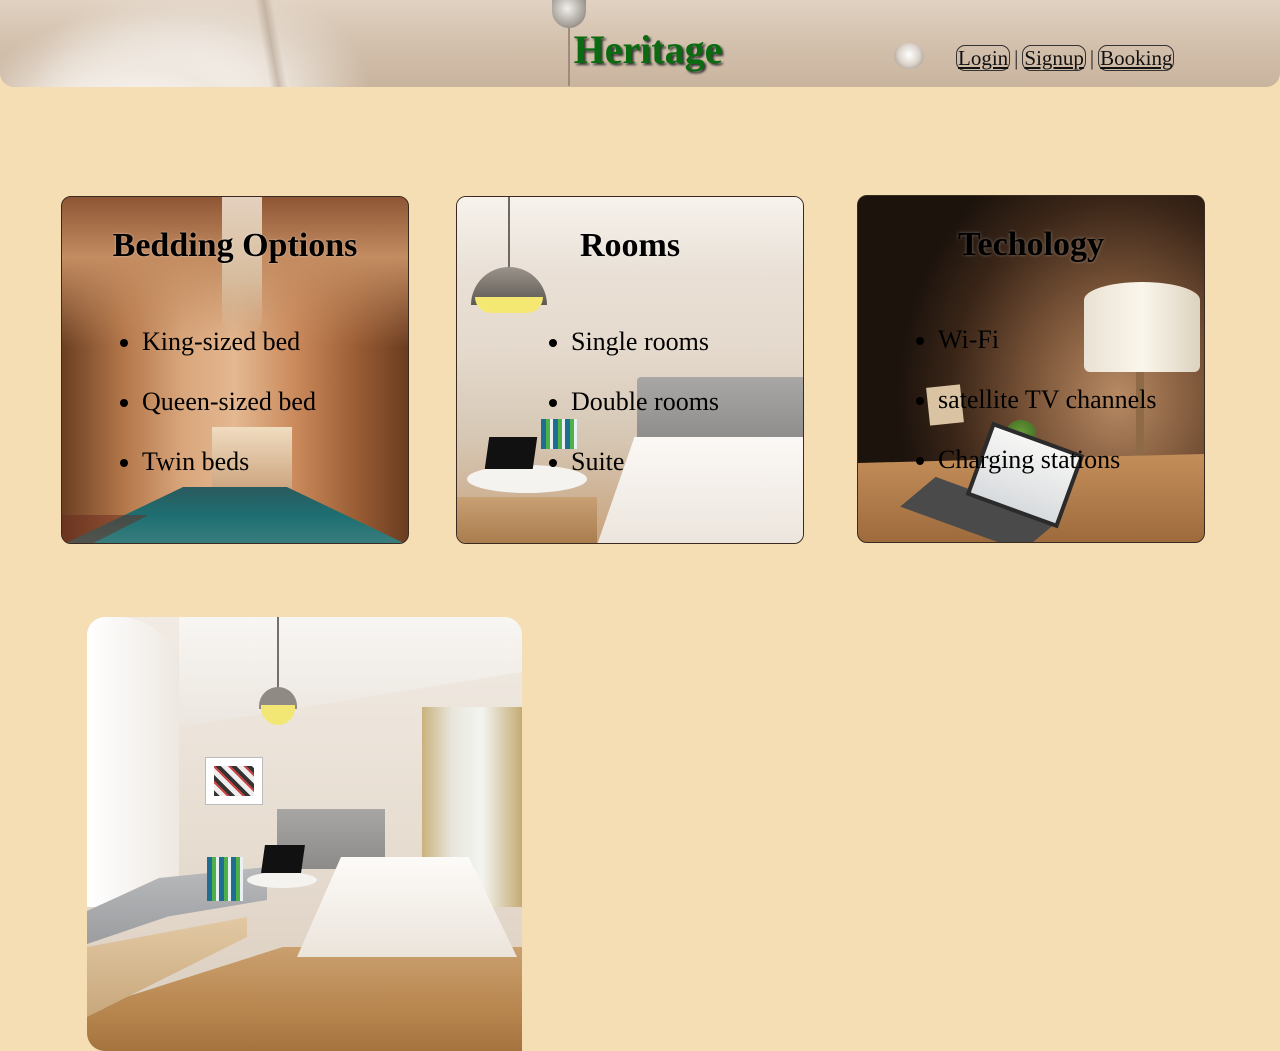 Image resolution: width=1280 pixels, height=1051 pixels. What do you see at coordinates (634, 402) in the screenshot?
I see `list-item: Double rooms` at bounding box center [634, 402].